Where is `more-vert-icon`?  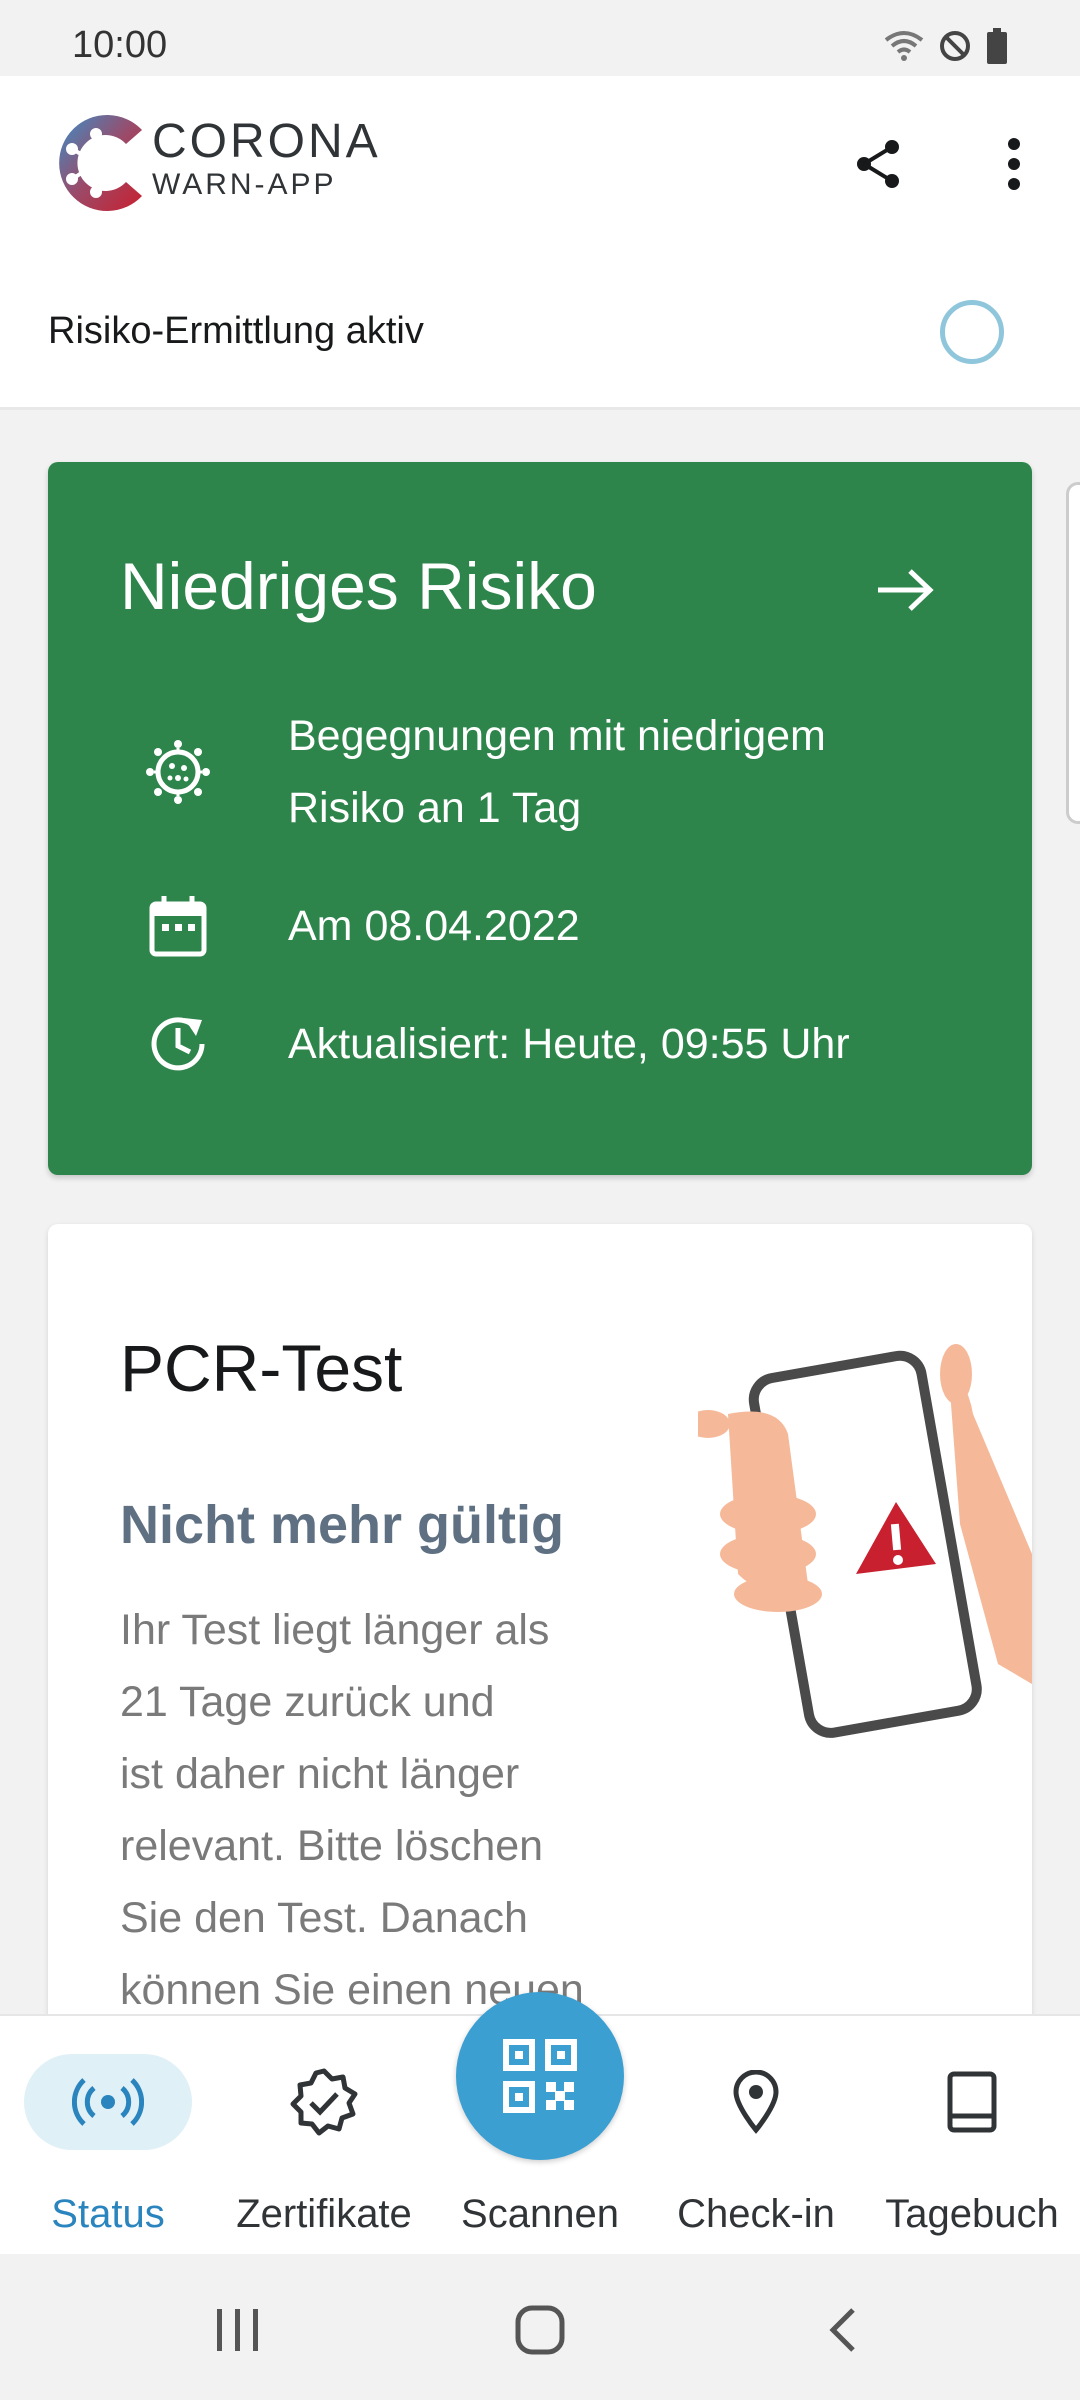 more-vert-icon is located at coordinates (1014, 164).